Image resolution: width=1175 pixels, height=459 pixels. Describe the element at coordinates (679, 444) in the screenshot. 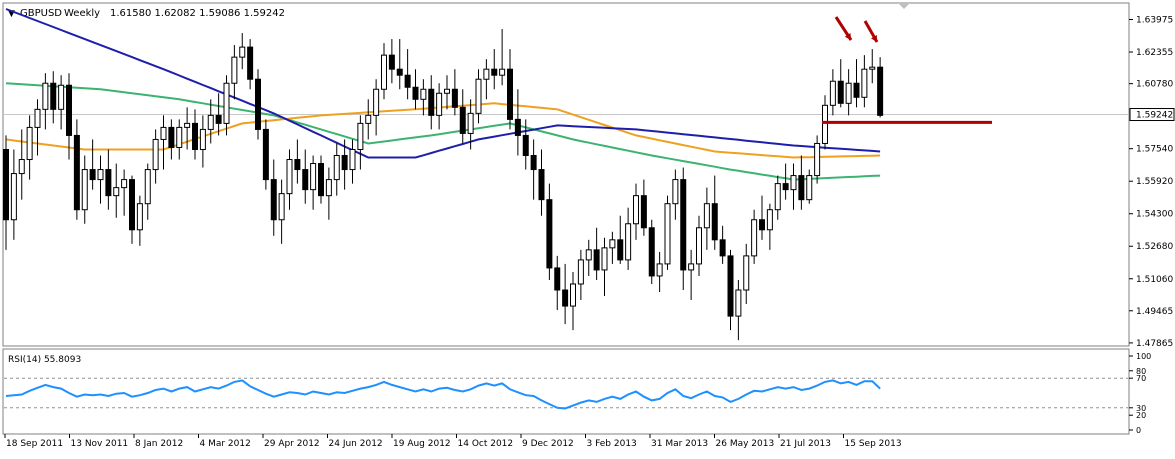

I see `x-tick-label: 31 Mar 2013` at that location.